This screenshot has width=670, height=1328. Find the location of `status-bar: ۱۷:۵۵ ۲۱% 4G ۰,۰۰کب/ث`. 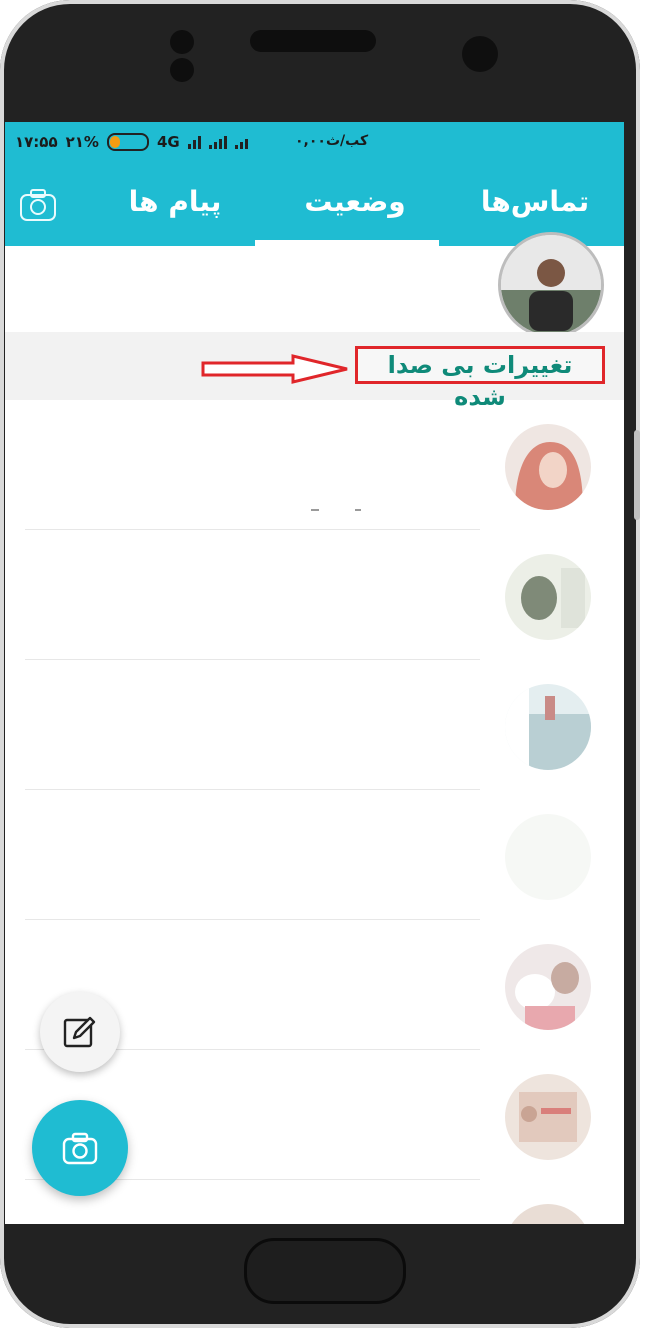

status-bar: ۱۷:۵۵ ۲۱% 4G ۰,۰۰کب/ث is located at coordinates (314, 143).